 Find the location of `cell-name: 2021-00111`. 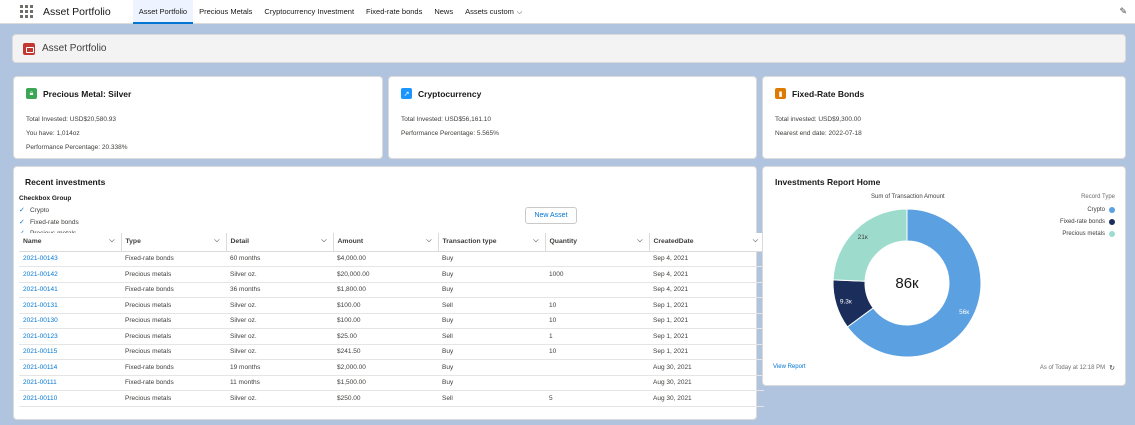

cell-name: 2021-00111 is located at coordinates (70, 383).